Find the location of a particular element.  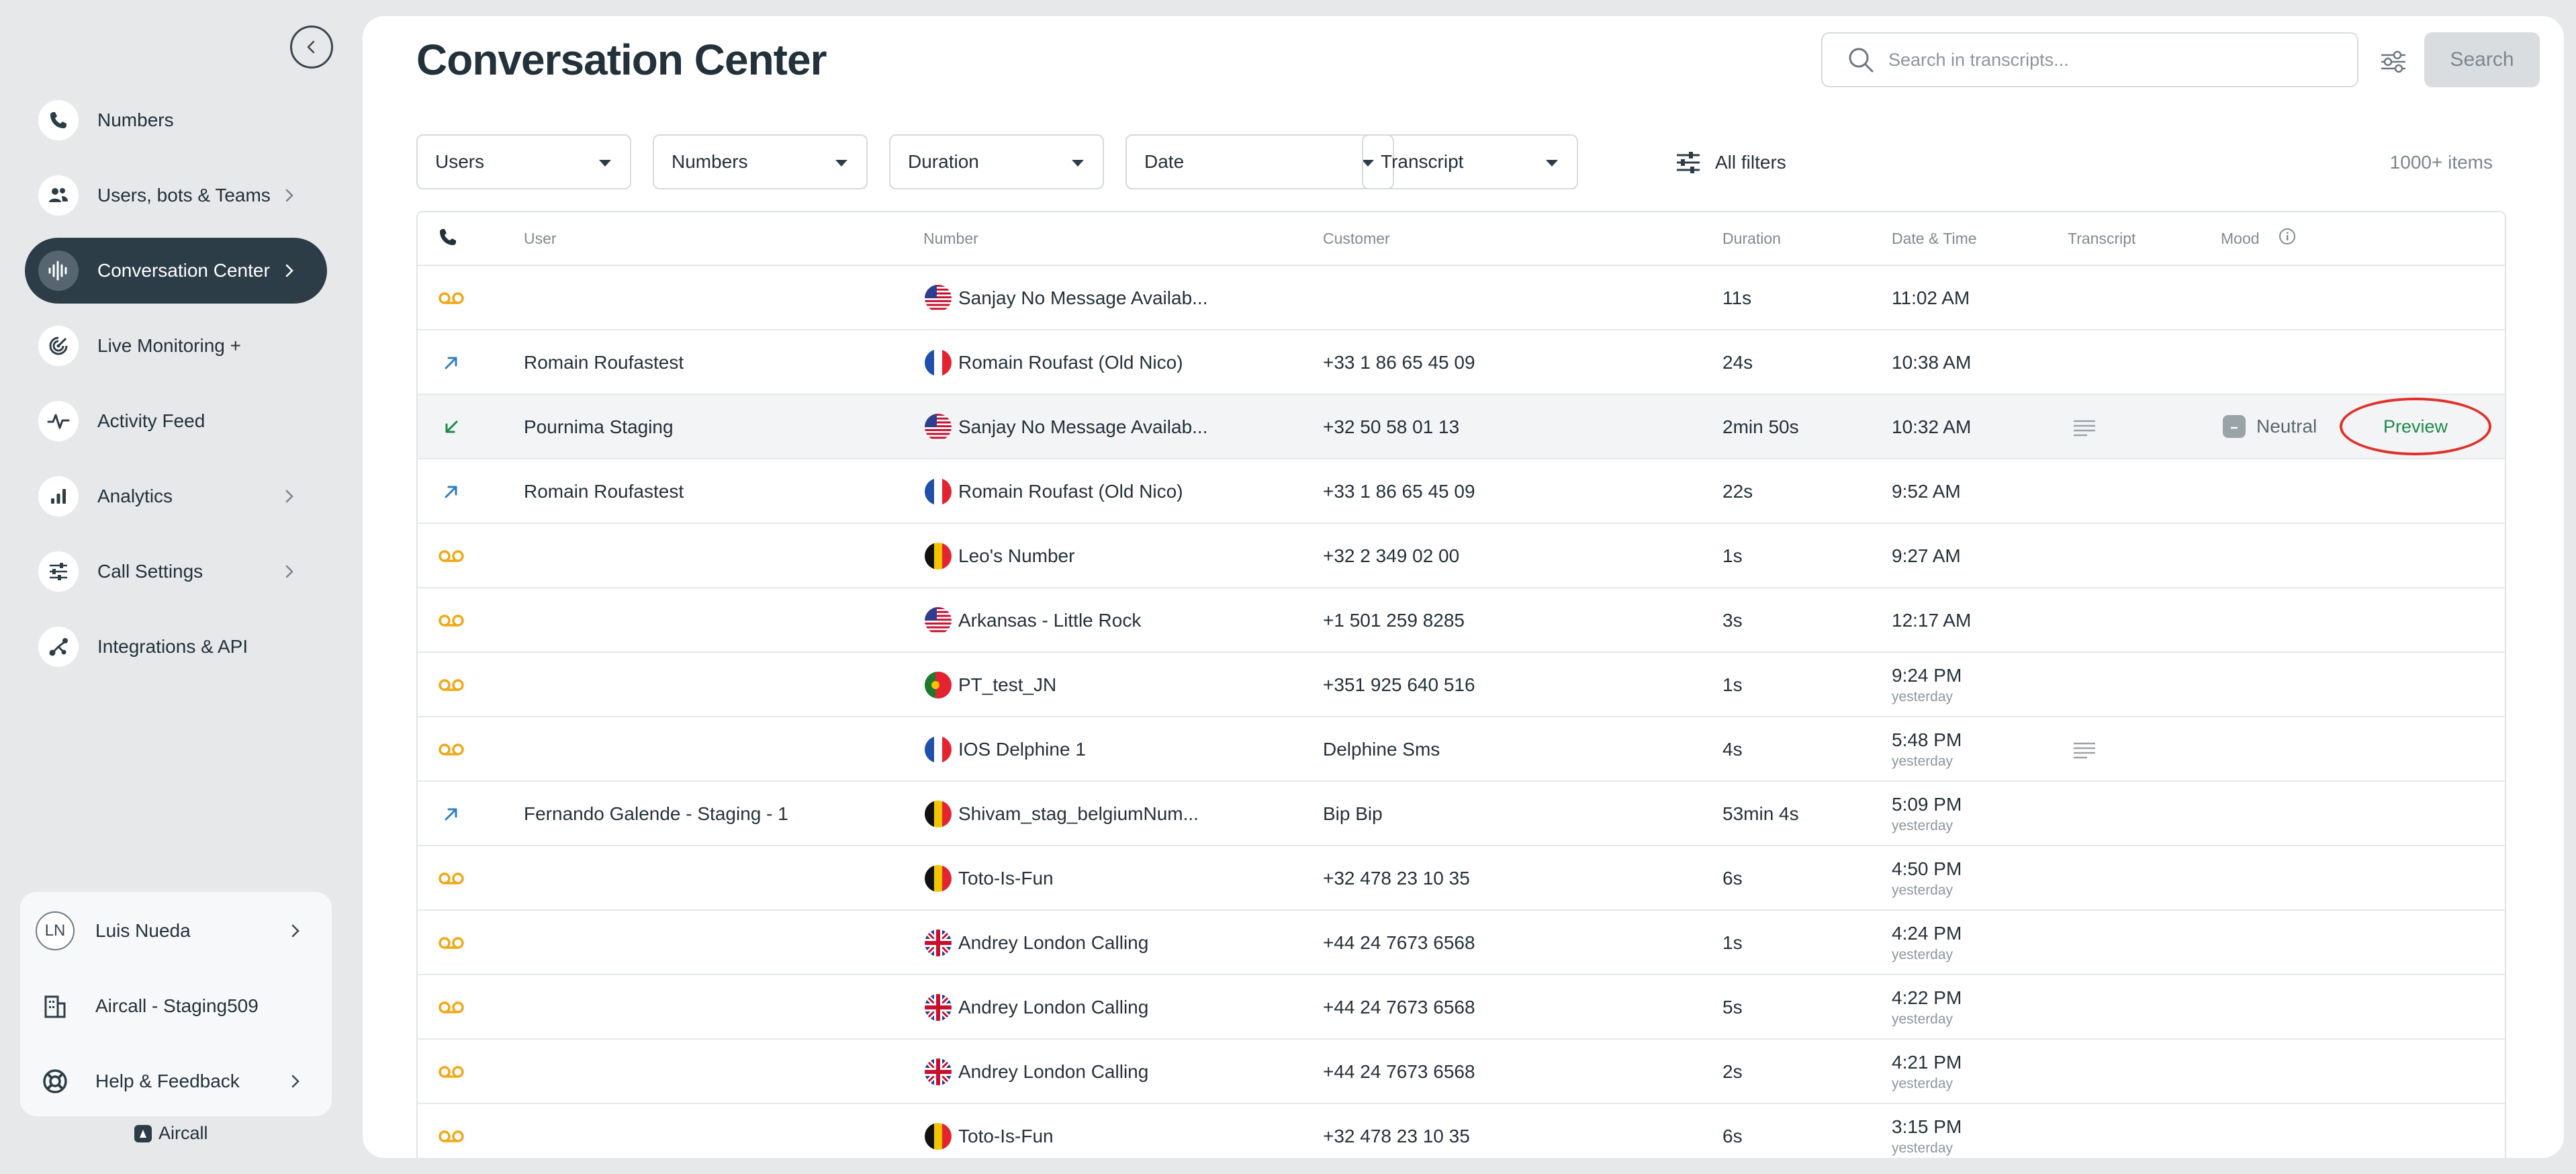

row-duration: 2min 50s is located at coordinates (1760, 426).